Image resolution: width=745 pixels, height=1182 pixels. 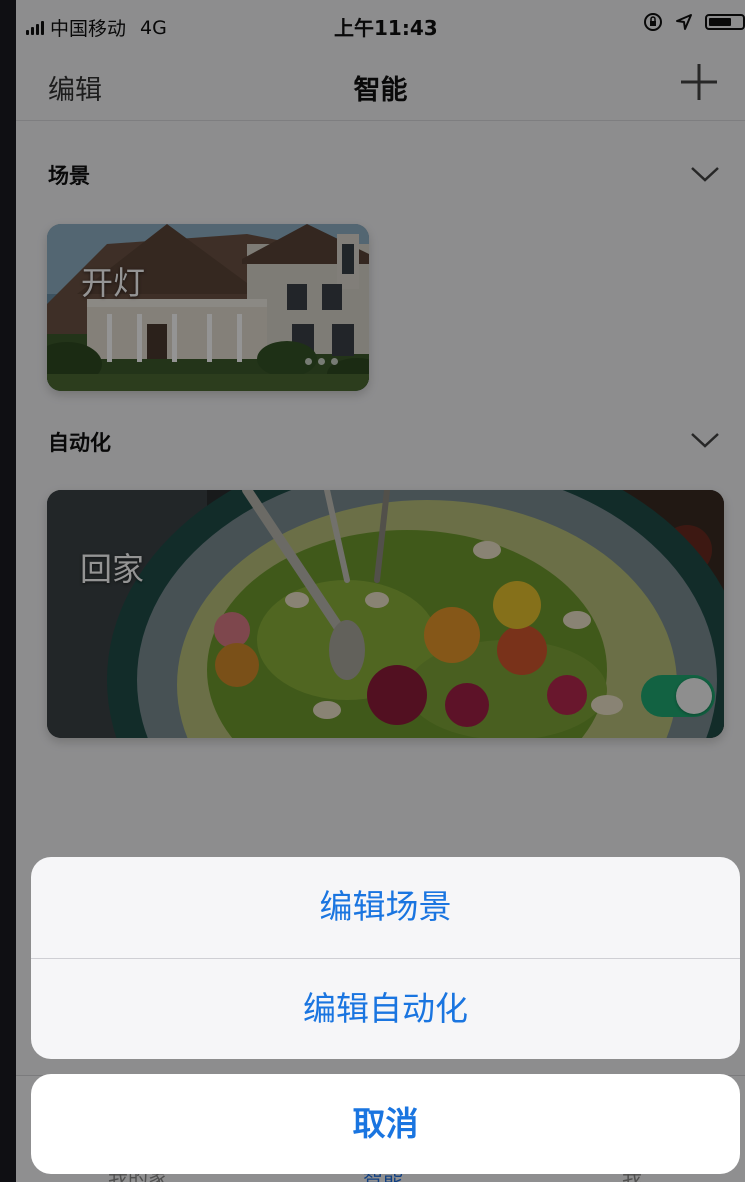 What do you see at coordinates (385, 907) in the screenshot?
I see `edit-scene-option: 编辑场景` at bounding box center [385, 907].